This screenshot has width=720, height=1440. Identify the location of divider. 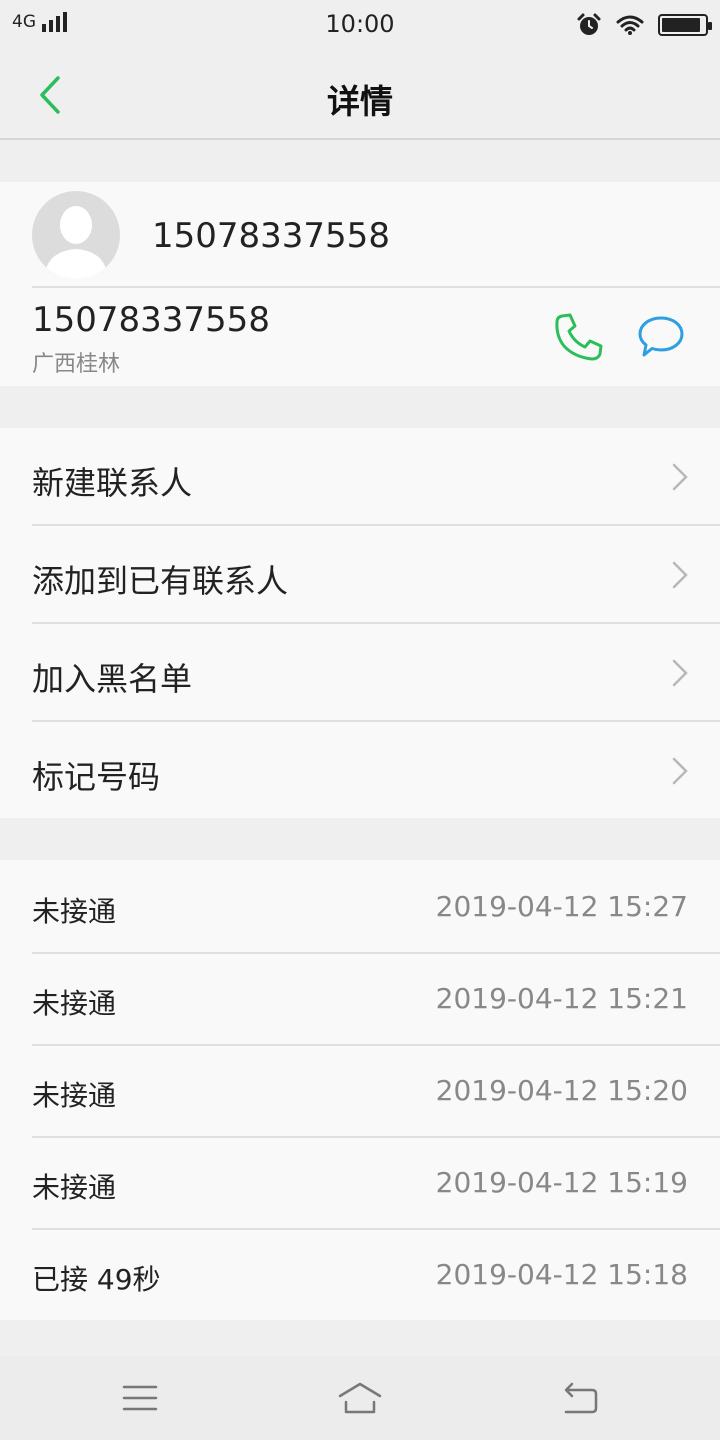
(376, 287).